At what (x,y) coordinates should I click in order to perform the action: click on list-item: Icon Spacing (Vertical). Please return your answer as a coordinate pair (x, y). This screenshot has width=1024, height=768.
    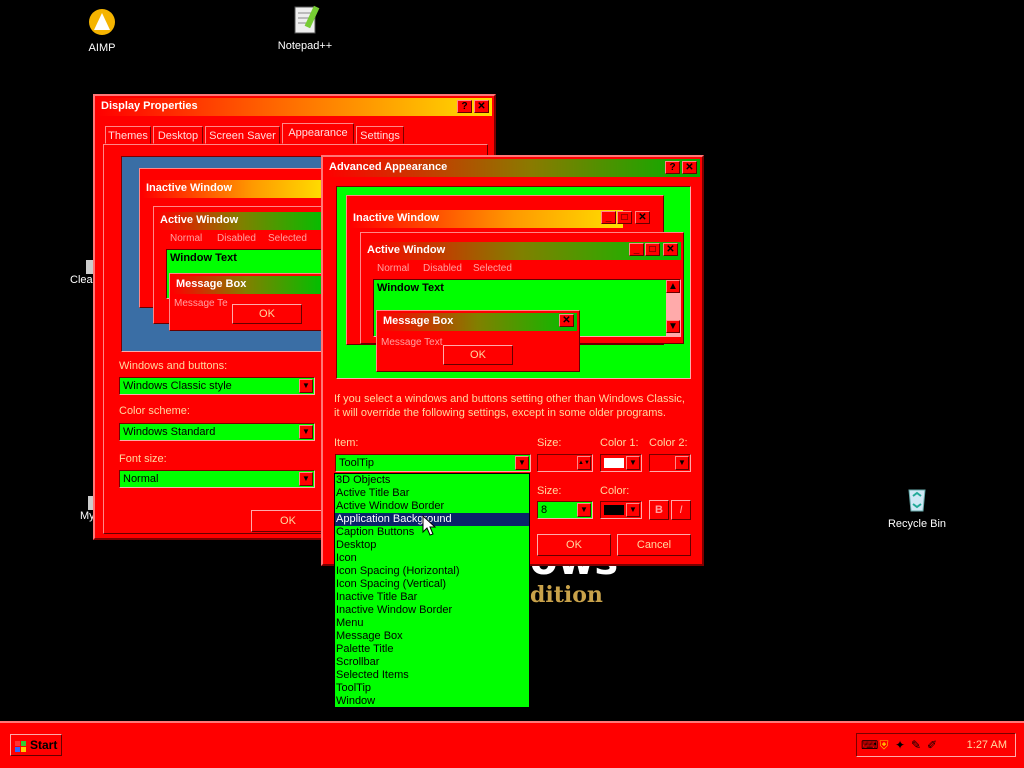
    Looking at the image, I should click on (432, 584).